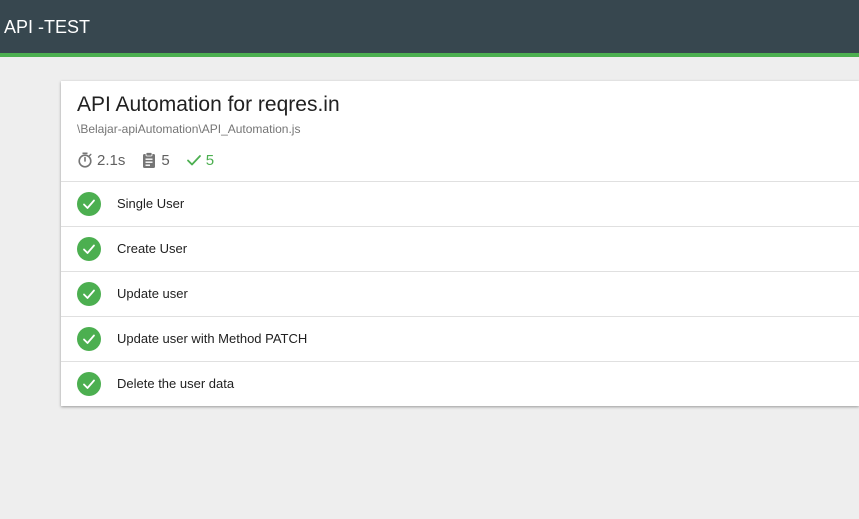  What do you see at coordinates (460, 339) in the screenshot?
I see `test-row: Update user with Method PATCH` at bounding box center [460, 339].